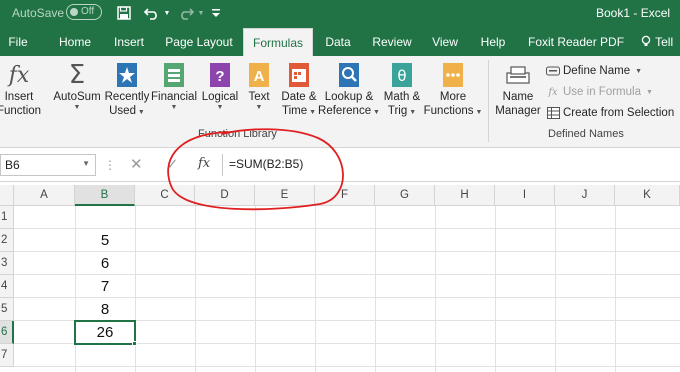 This screenshot has width=680, height=372. Describe the element at coordinates (216, 13) in the screenshot. I see `customize-qat-icon` at that location.